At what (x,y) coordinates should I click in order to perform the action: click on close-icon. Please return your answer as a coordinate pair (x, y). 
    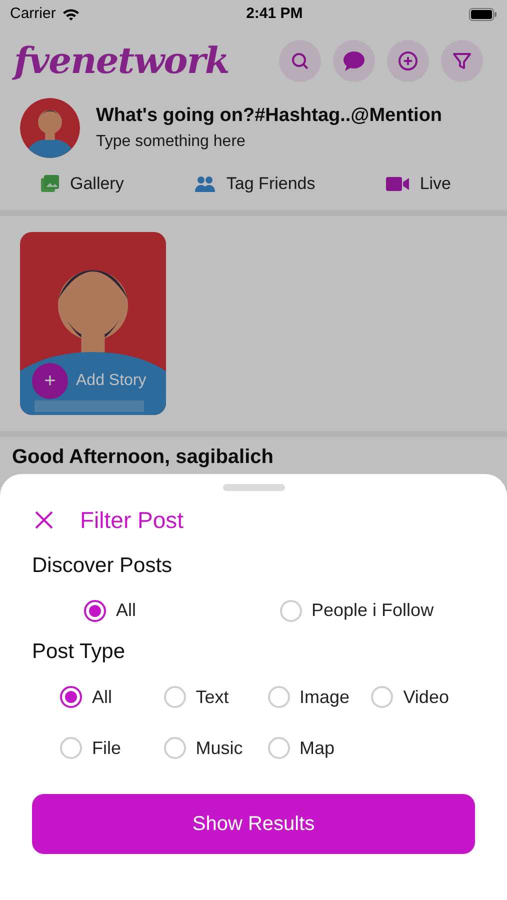
    Looking at the image, I should click on (44, 520).